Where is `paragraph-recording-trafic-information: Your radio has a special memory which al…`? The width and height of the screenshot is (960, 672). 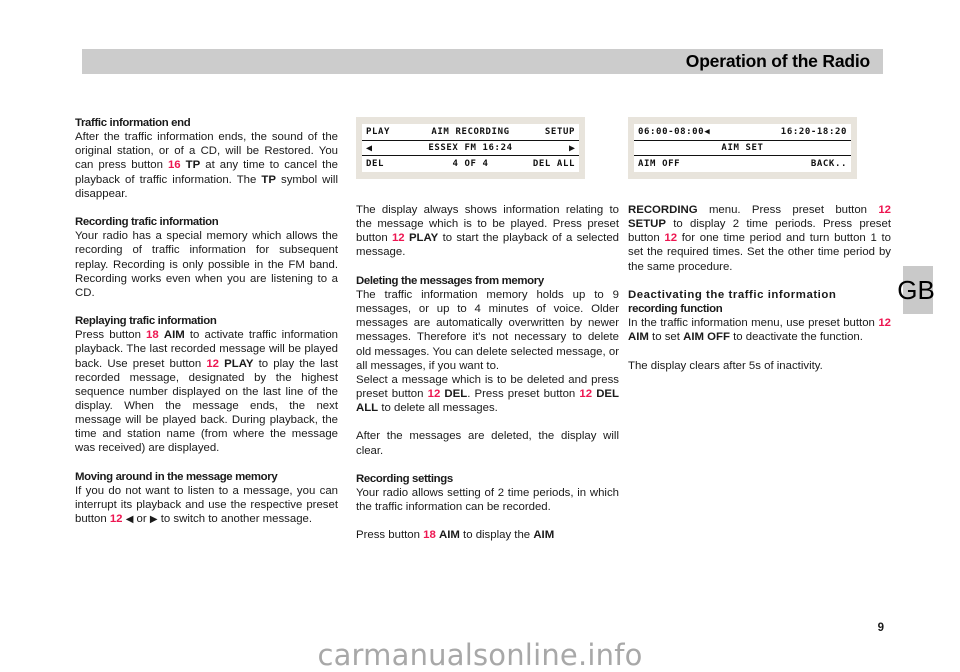
paragraph-recording-trafic-information: Your radio has a special memory which al… is located at coordinates (206, 264).